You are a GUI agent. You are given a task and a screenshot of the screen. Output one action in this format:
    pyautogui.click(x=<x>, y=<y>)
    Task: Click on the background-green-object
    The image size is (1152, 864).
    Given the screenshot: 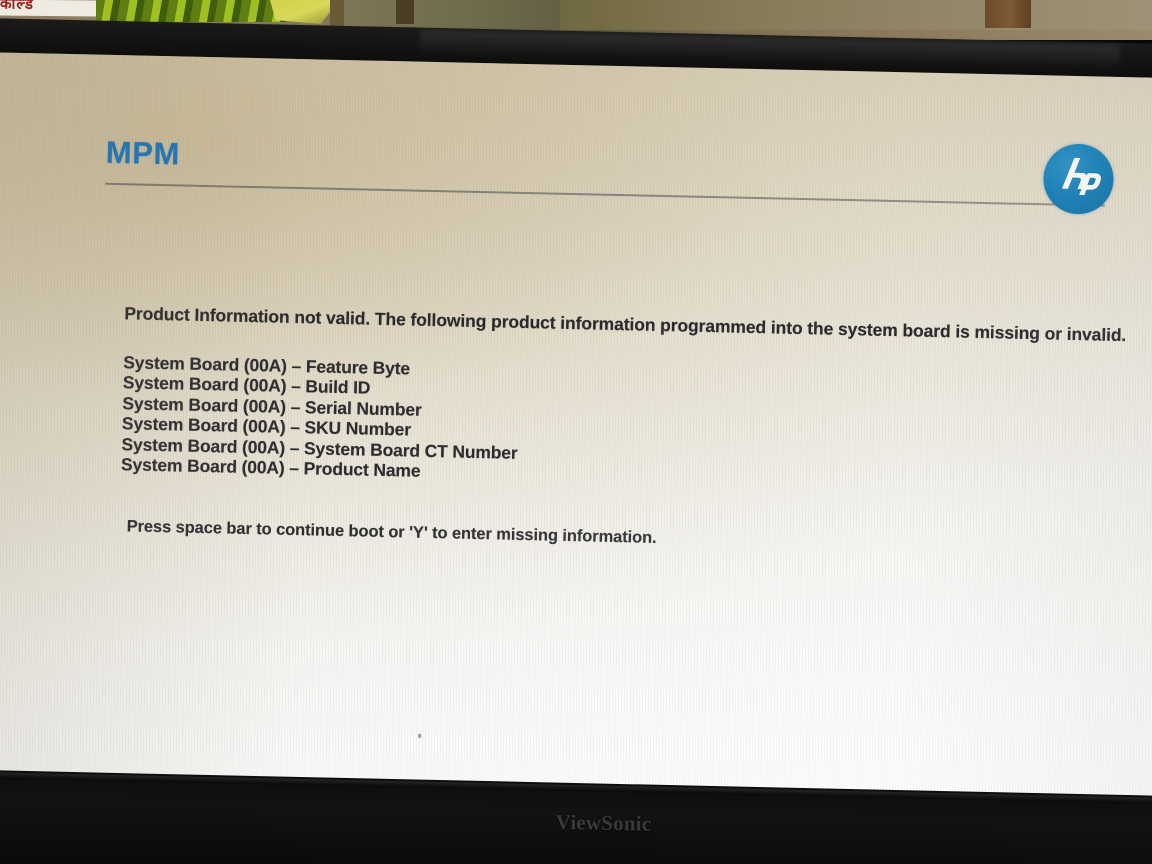 What is the action you would take?
    pyautogui.click(x=191, y=11)
    